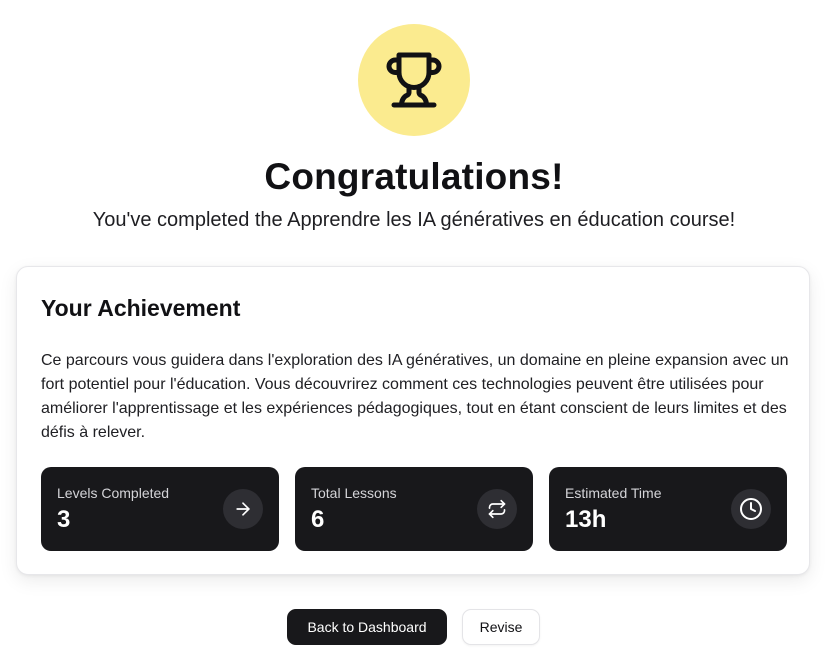 This screenshot has height=657, width=828. What do you see at coordinates (414, 509) in the screenshot?
I see `stat-total-lessons: Total Lessons 6` at bounding box center [414, 509].